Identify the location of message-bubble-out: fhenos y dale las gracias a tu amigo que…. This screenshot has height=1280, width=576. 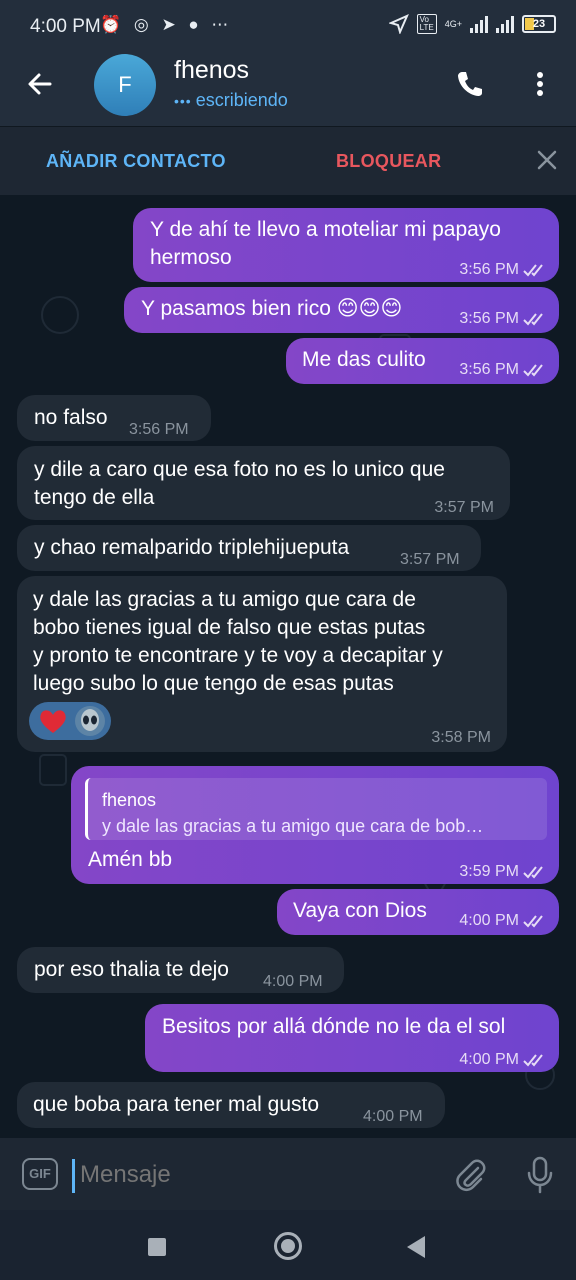
(315, 825).